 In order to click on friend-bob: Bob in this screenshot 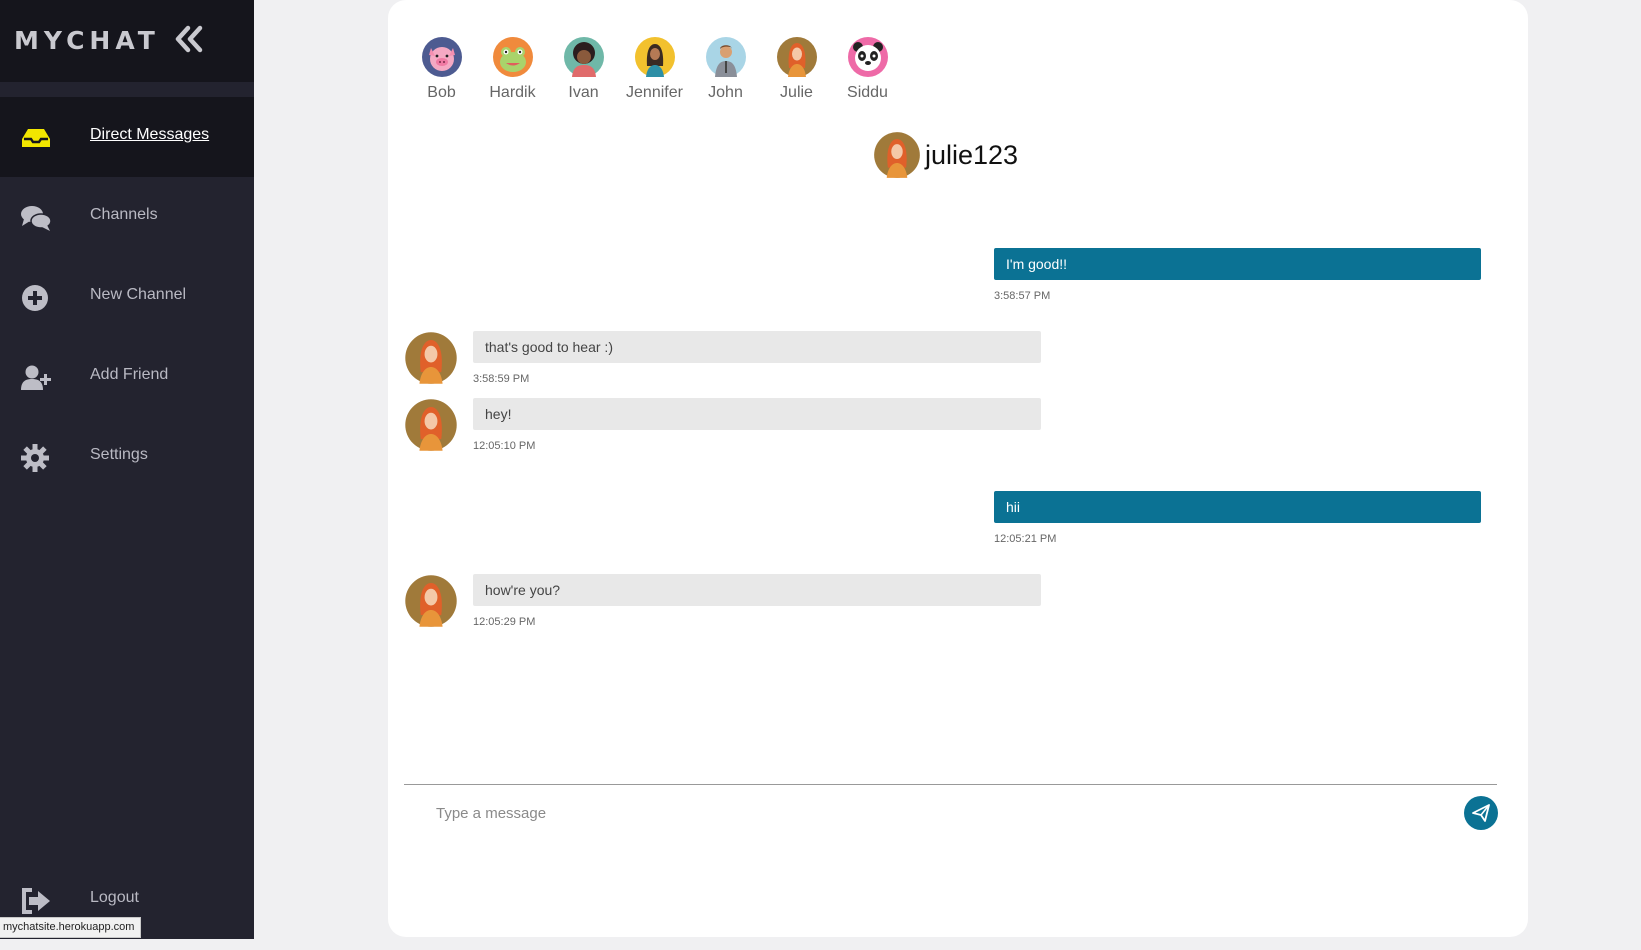, I will do `click(441, 72)`.